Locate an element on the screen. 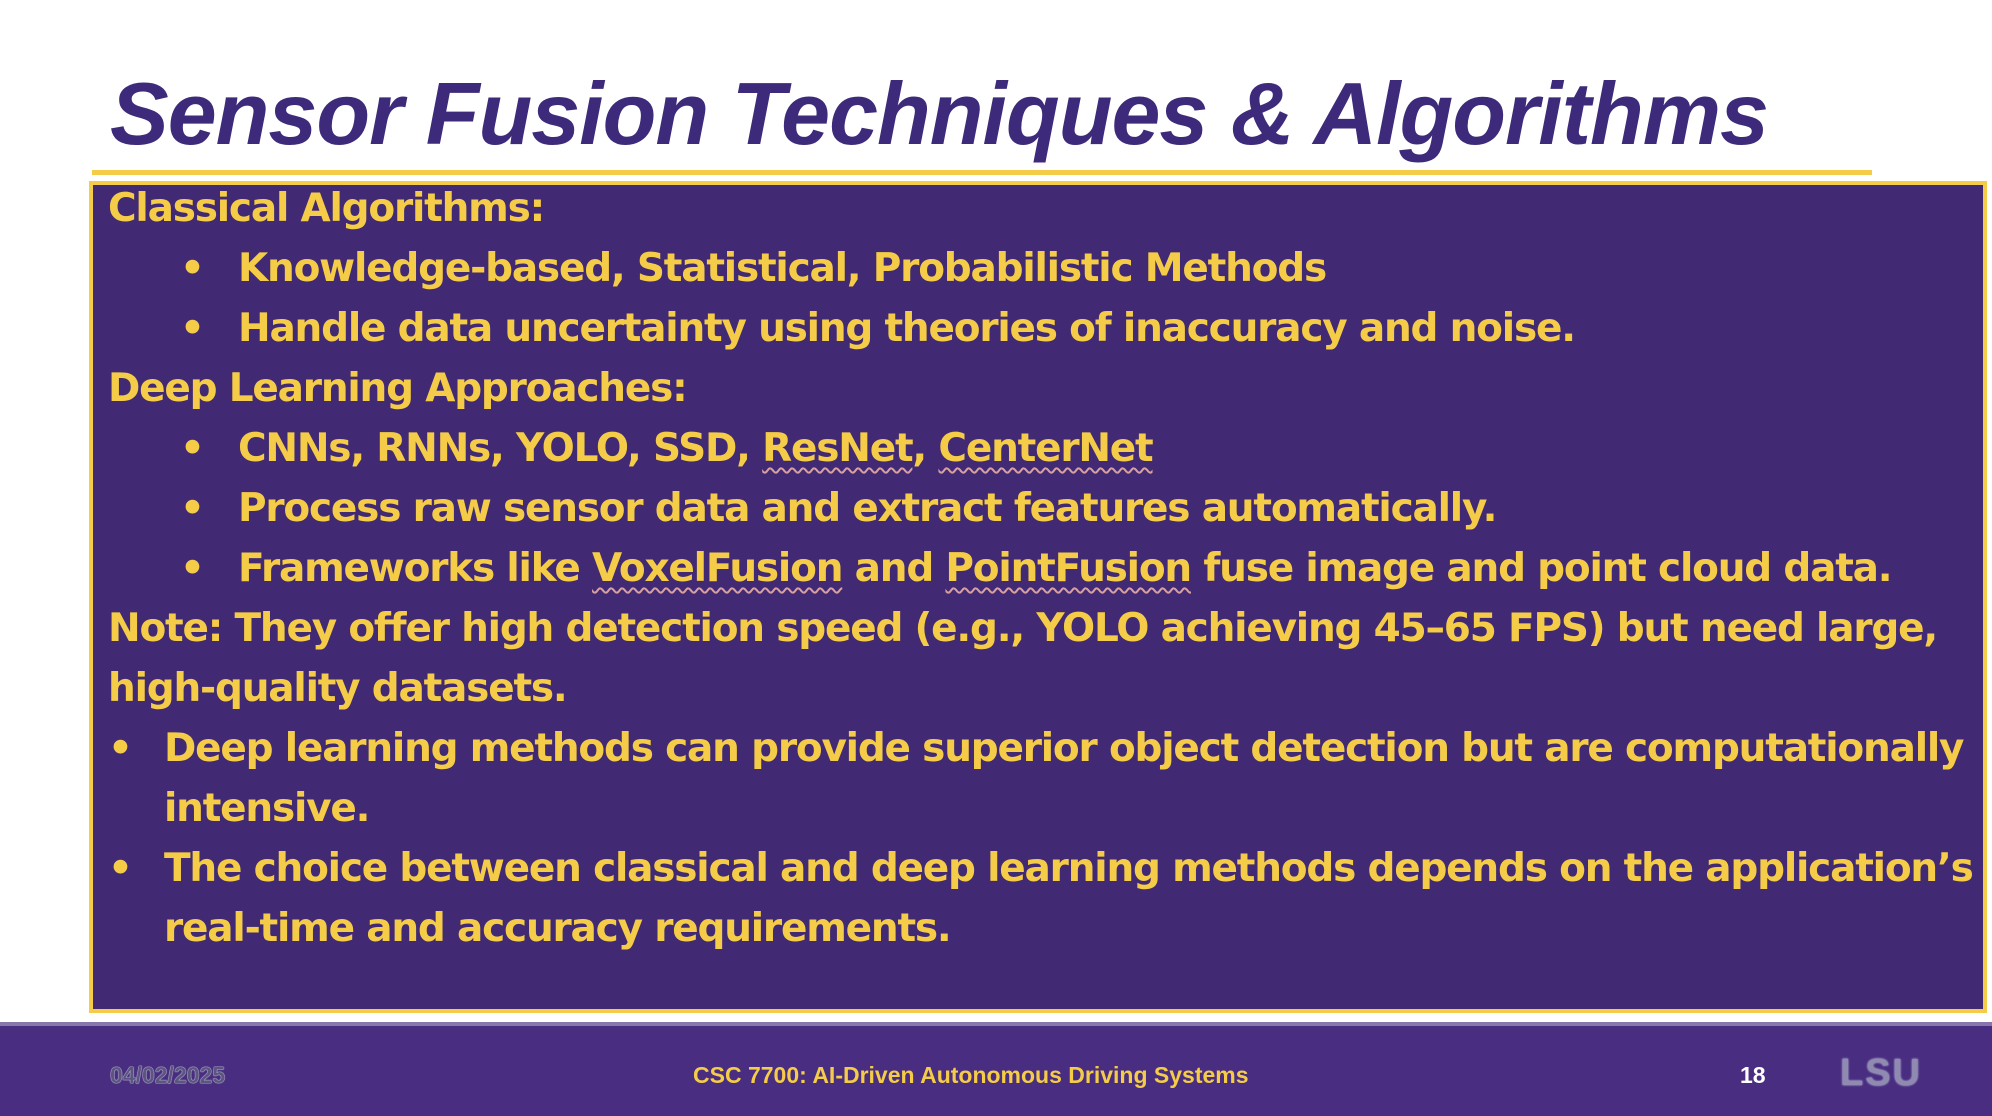 This screenshot has width=1992, height=1116. spellcheck-word: PointFusion is located at coordinates (1068, 568).